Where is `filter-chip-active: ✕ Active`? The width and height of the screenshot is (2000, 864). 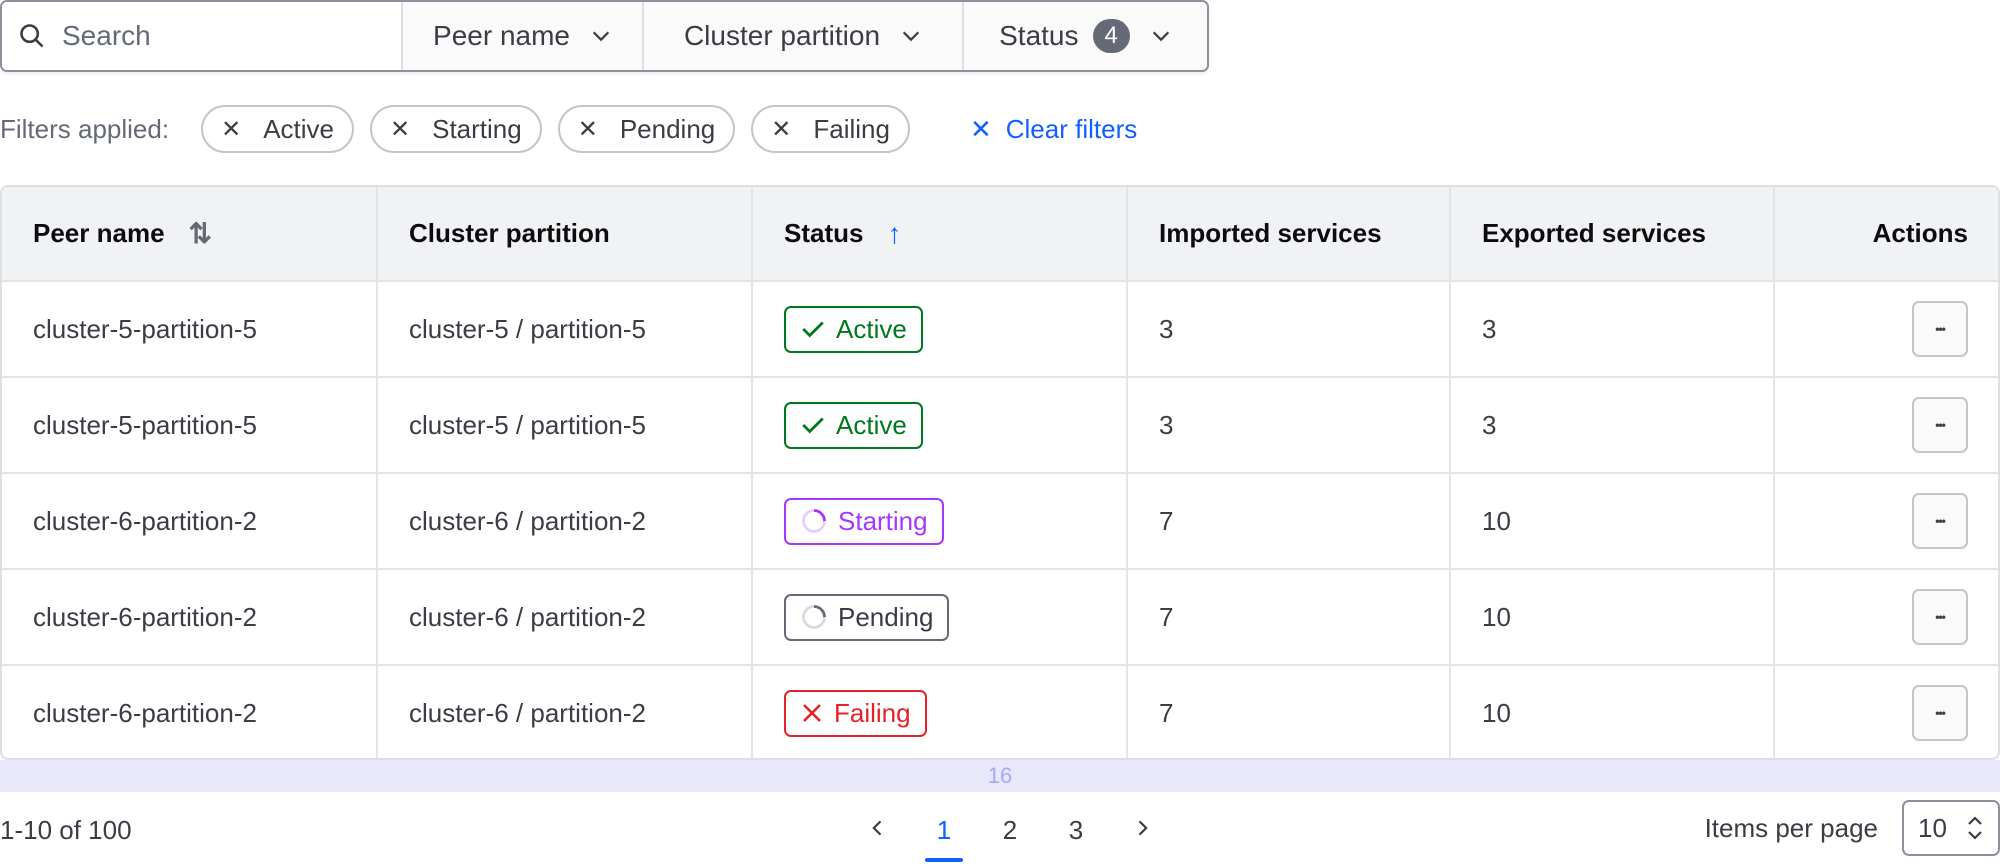 filter-chip-active: ✕ Active is located at coordinates (277, 129).